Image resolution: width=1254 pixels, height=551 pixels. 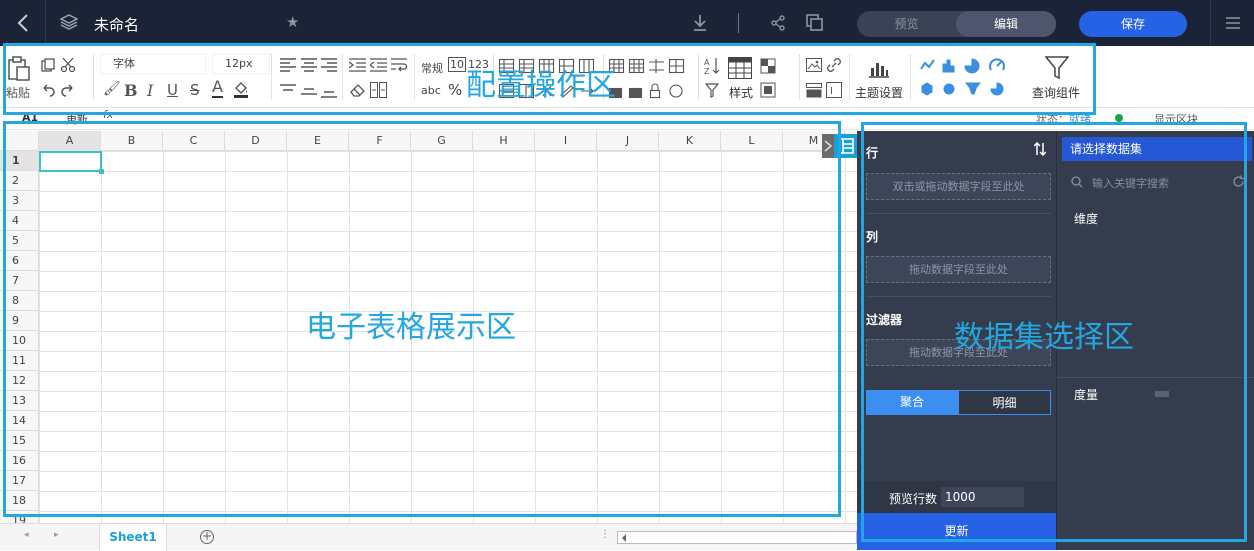 What do you see at coordinates (19, 261) in the screenshot?
I see `row-header: 6` at bounding box center [19, 261].